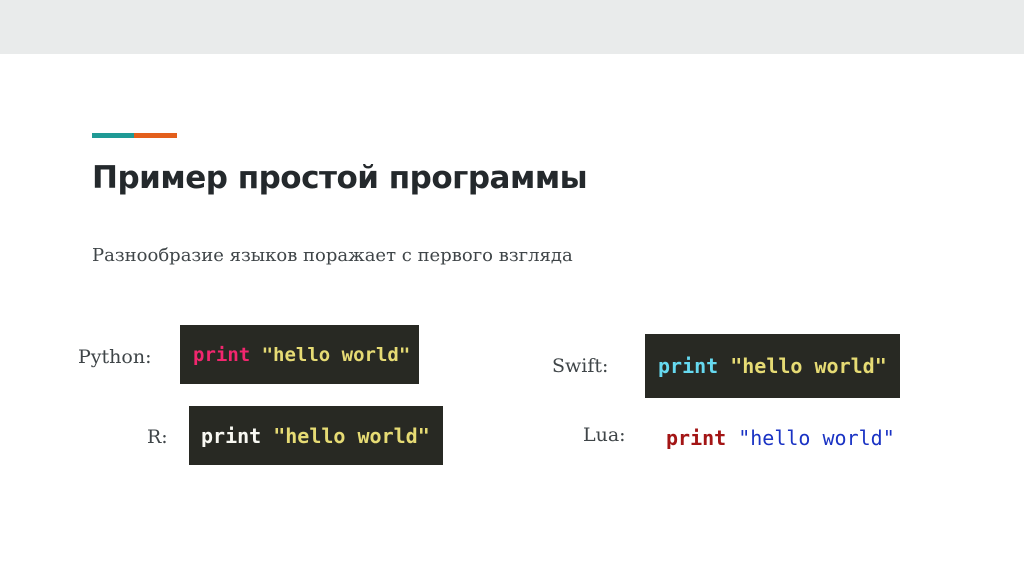 Image resolution: width=1024 pixels, height=576 pixels. Describe the element at coordinates (157, 437) in the screenshot. I see `r-label: R:` at that location.